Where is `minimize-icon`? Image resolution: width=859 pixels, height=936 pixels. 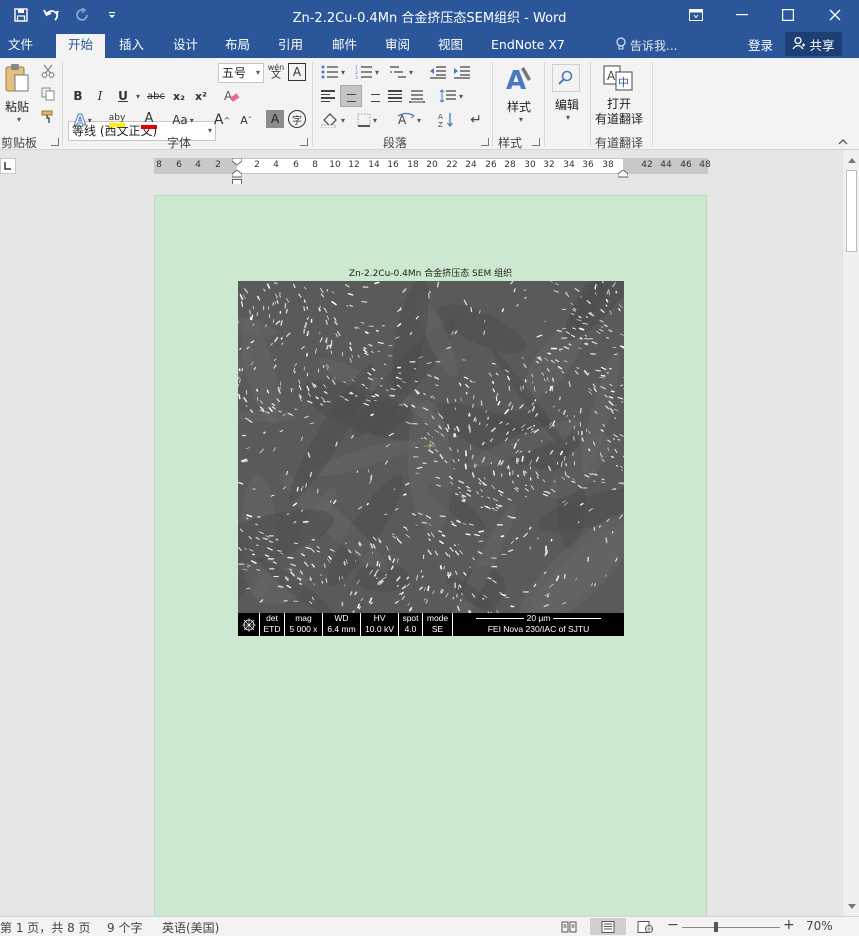 minimize-icon is located at coordinates (742, 15).